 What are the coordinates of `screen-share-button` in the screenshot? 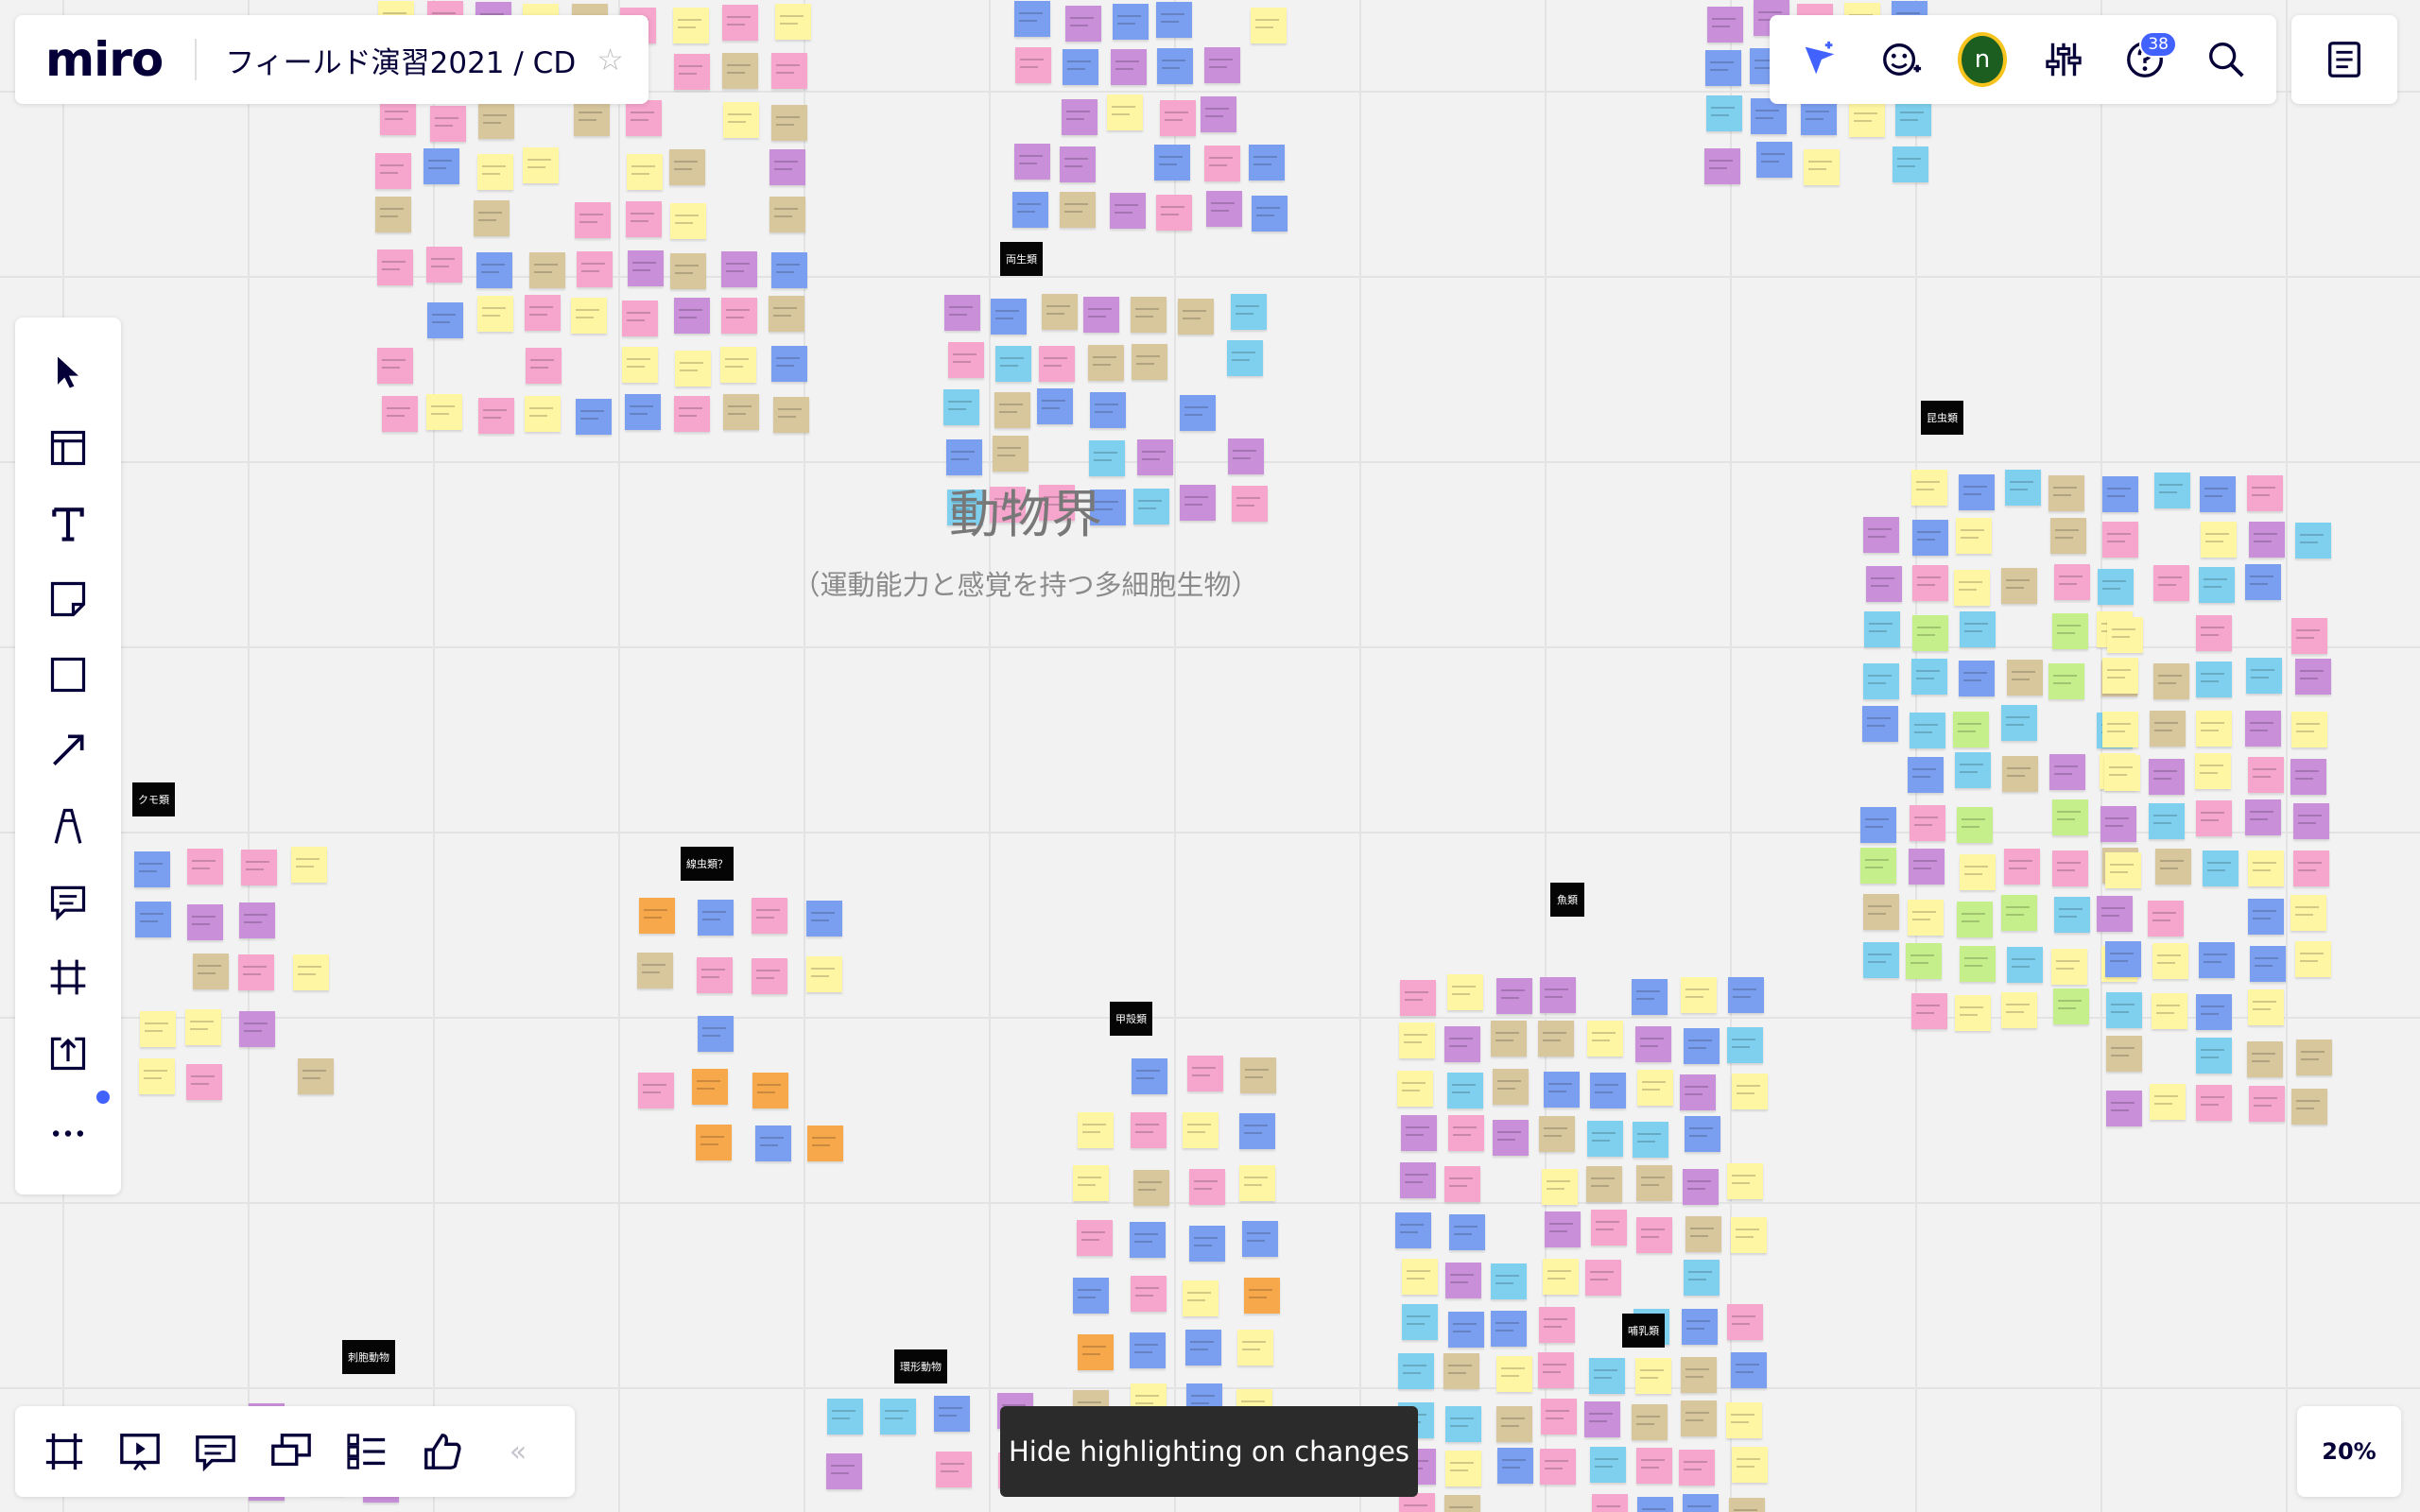 It's located at (291, 1451).